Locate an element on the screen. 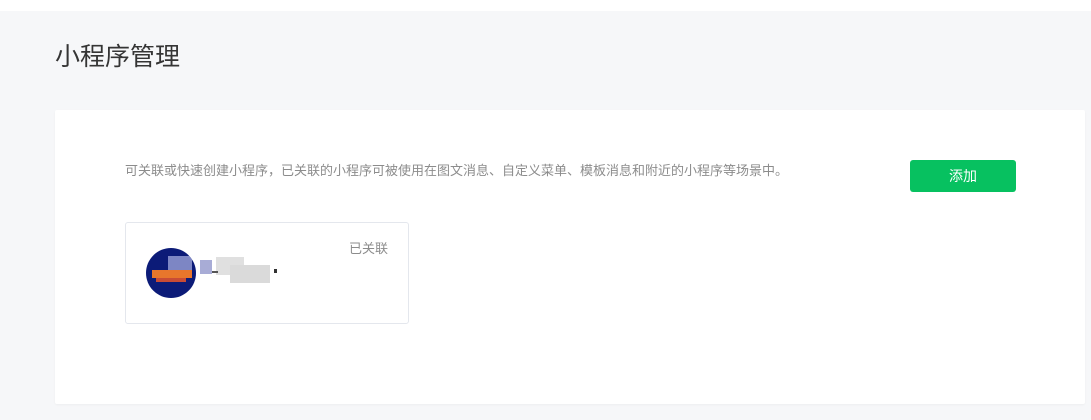  page-title: 小程序管理 is located at coordinates (118, 56).